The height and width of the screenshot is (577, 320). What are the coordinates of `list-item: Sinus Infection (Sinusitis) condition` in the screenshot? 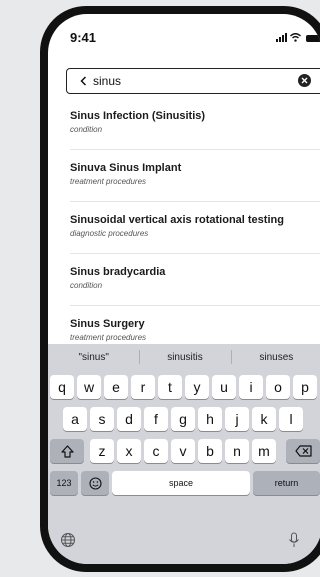 It's located at (184, 130).